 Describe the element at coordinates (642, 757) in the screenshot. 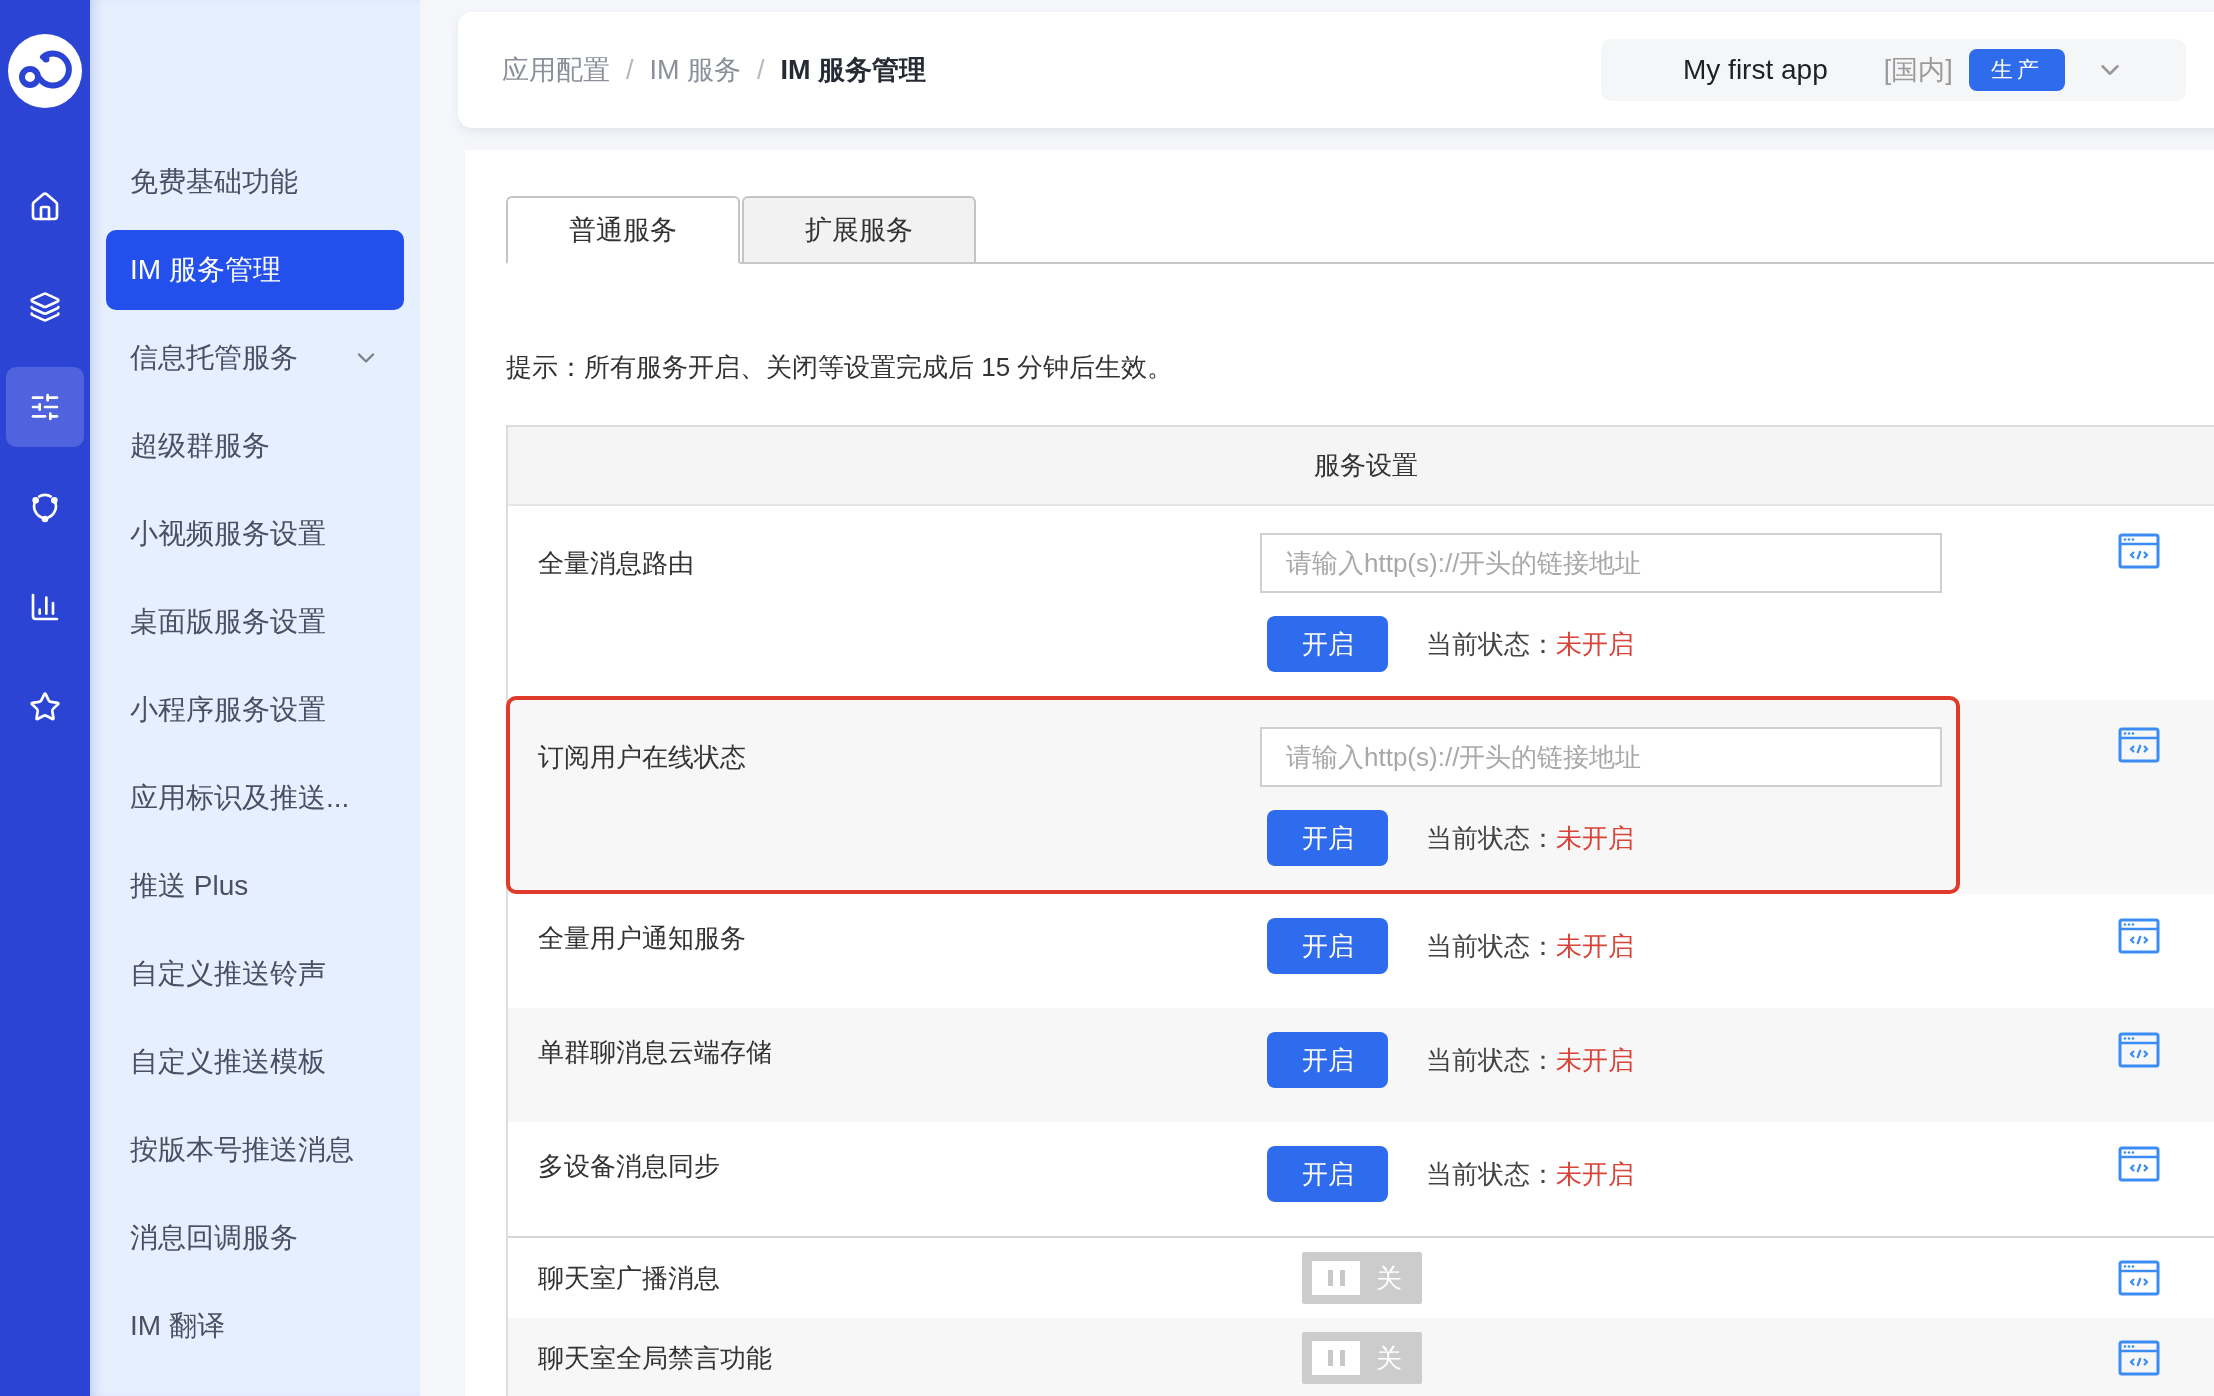

I see `service-name: 订阅用户在线状态` at that location.